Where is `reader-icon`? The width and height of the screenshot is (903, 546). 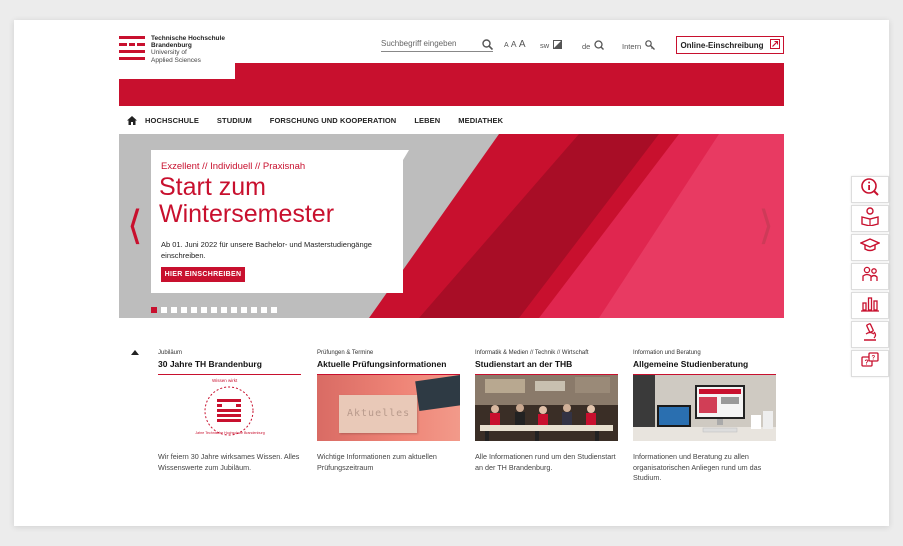 reader-icon is located at coordinates (870, 218).